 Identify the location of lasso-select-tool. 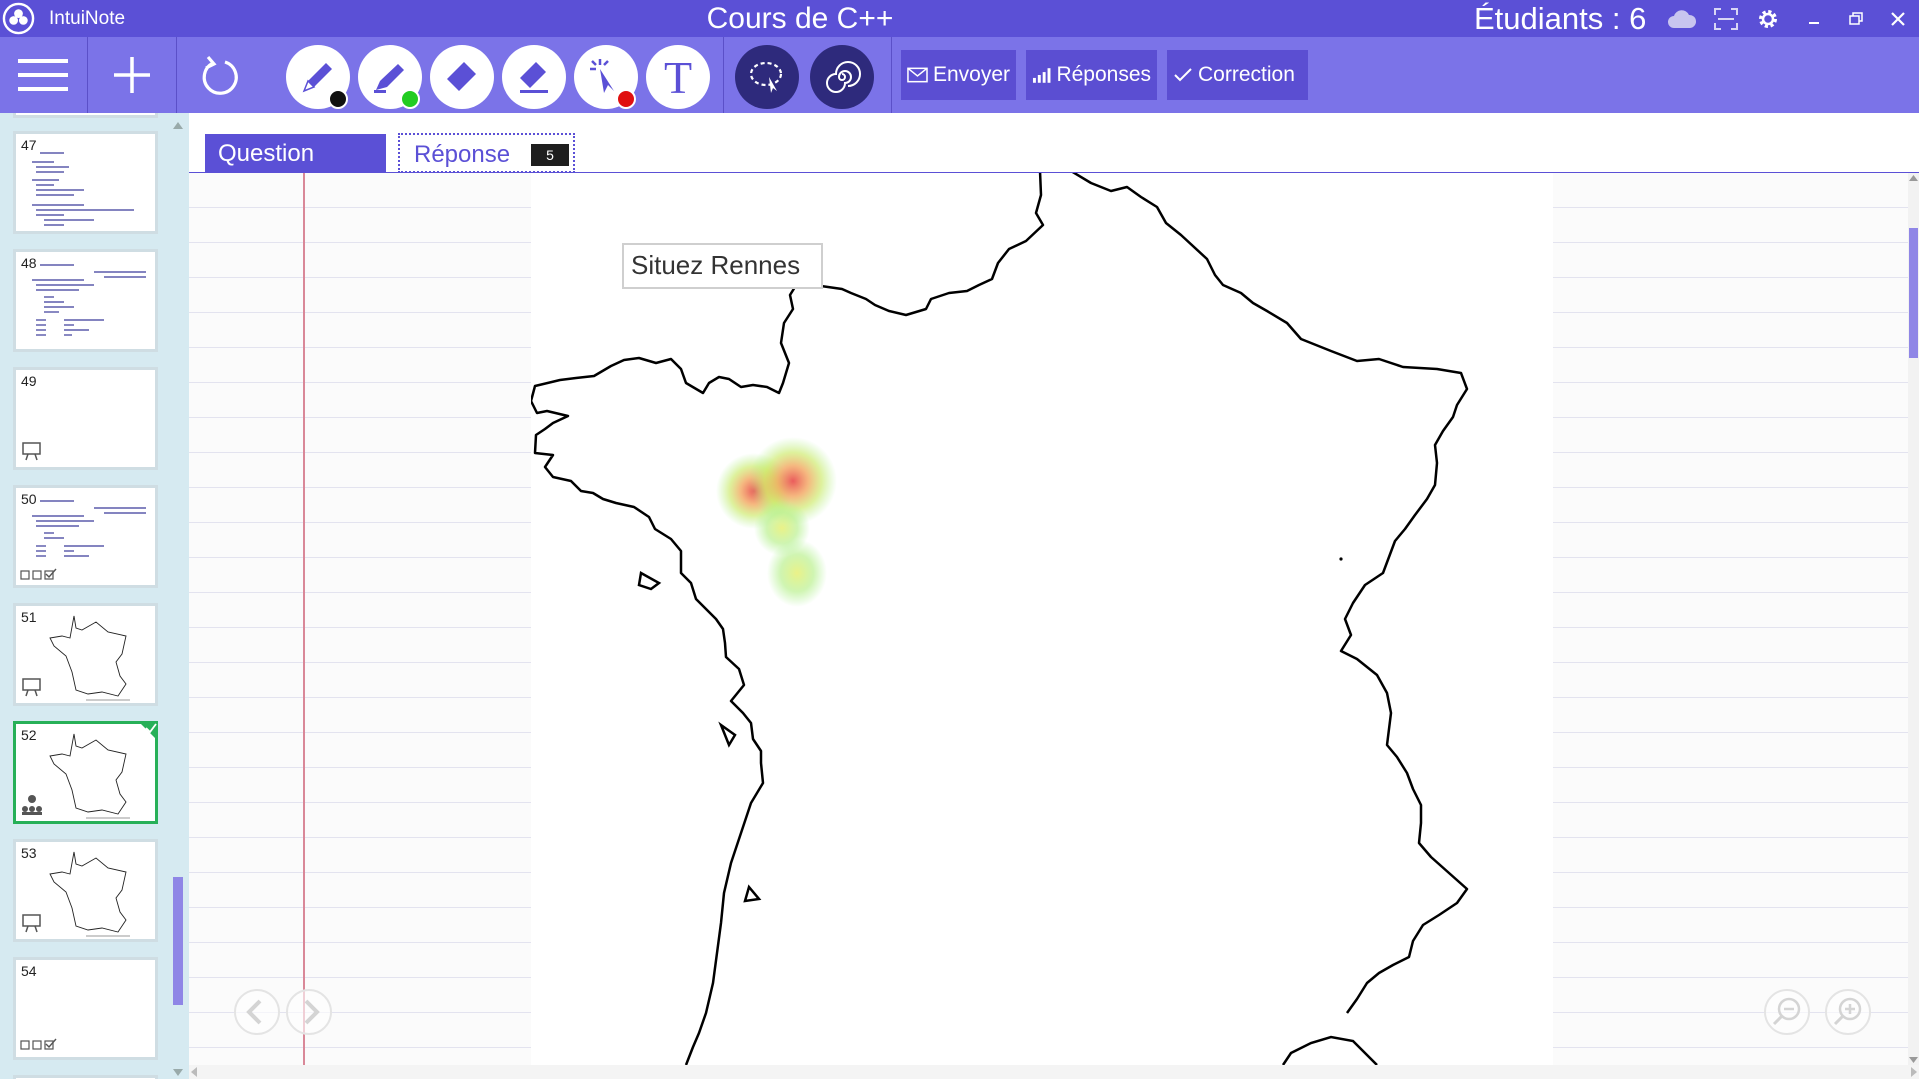
(767, 77).